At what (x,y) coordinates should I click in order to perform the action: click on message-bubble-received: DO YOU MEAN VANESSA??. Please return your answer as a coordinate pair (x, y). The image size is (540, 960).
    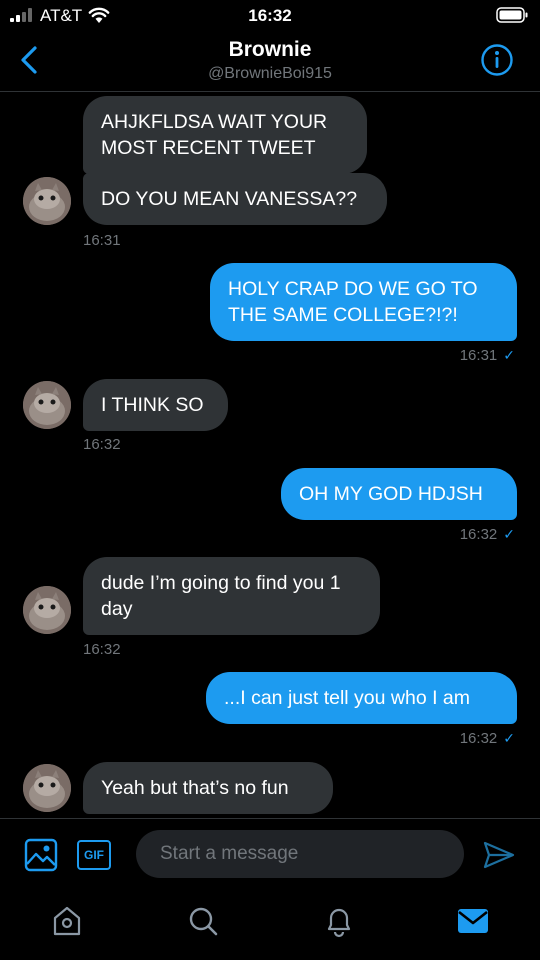
    Looking at the image, I should click on (235, 199).